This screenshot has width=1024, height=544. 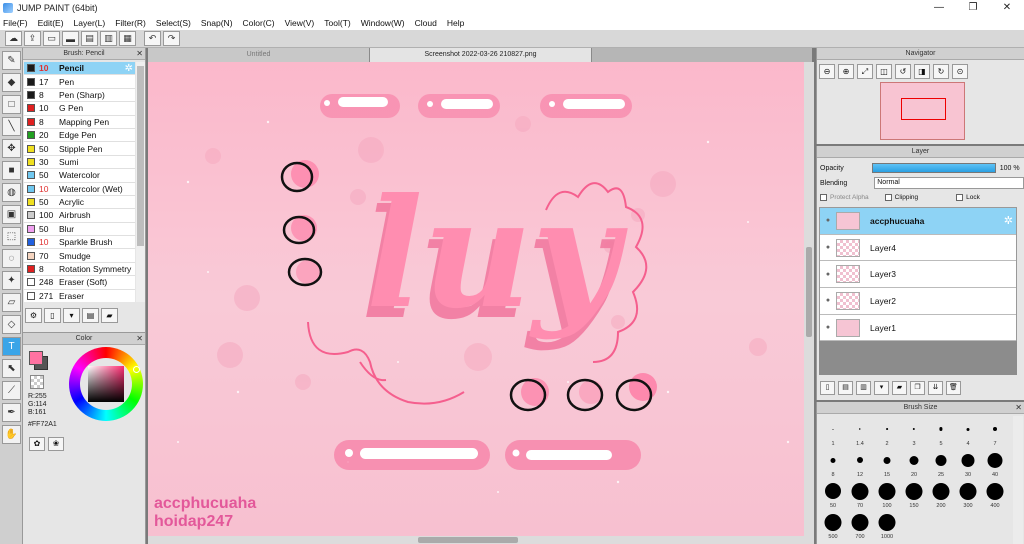 I want to click on canvas-horizontal-scrollbar, so click(x=481, y=540).